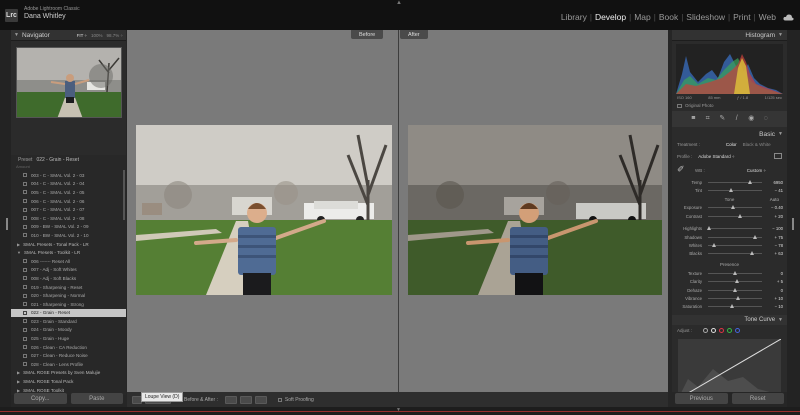  What do you see at coordinates (68, 192) in the screenshot?
I see `preset-item: 005 - C - SMAL Vol. 2 - 05` at bounding box center [68, 192].